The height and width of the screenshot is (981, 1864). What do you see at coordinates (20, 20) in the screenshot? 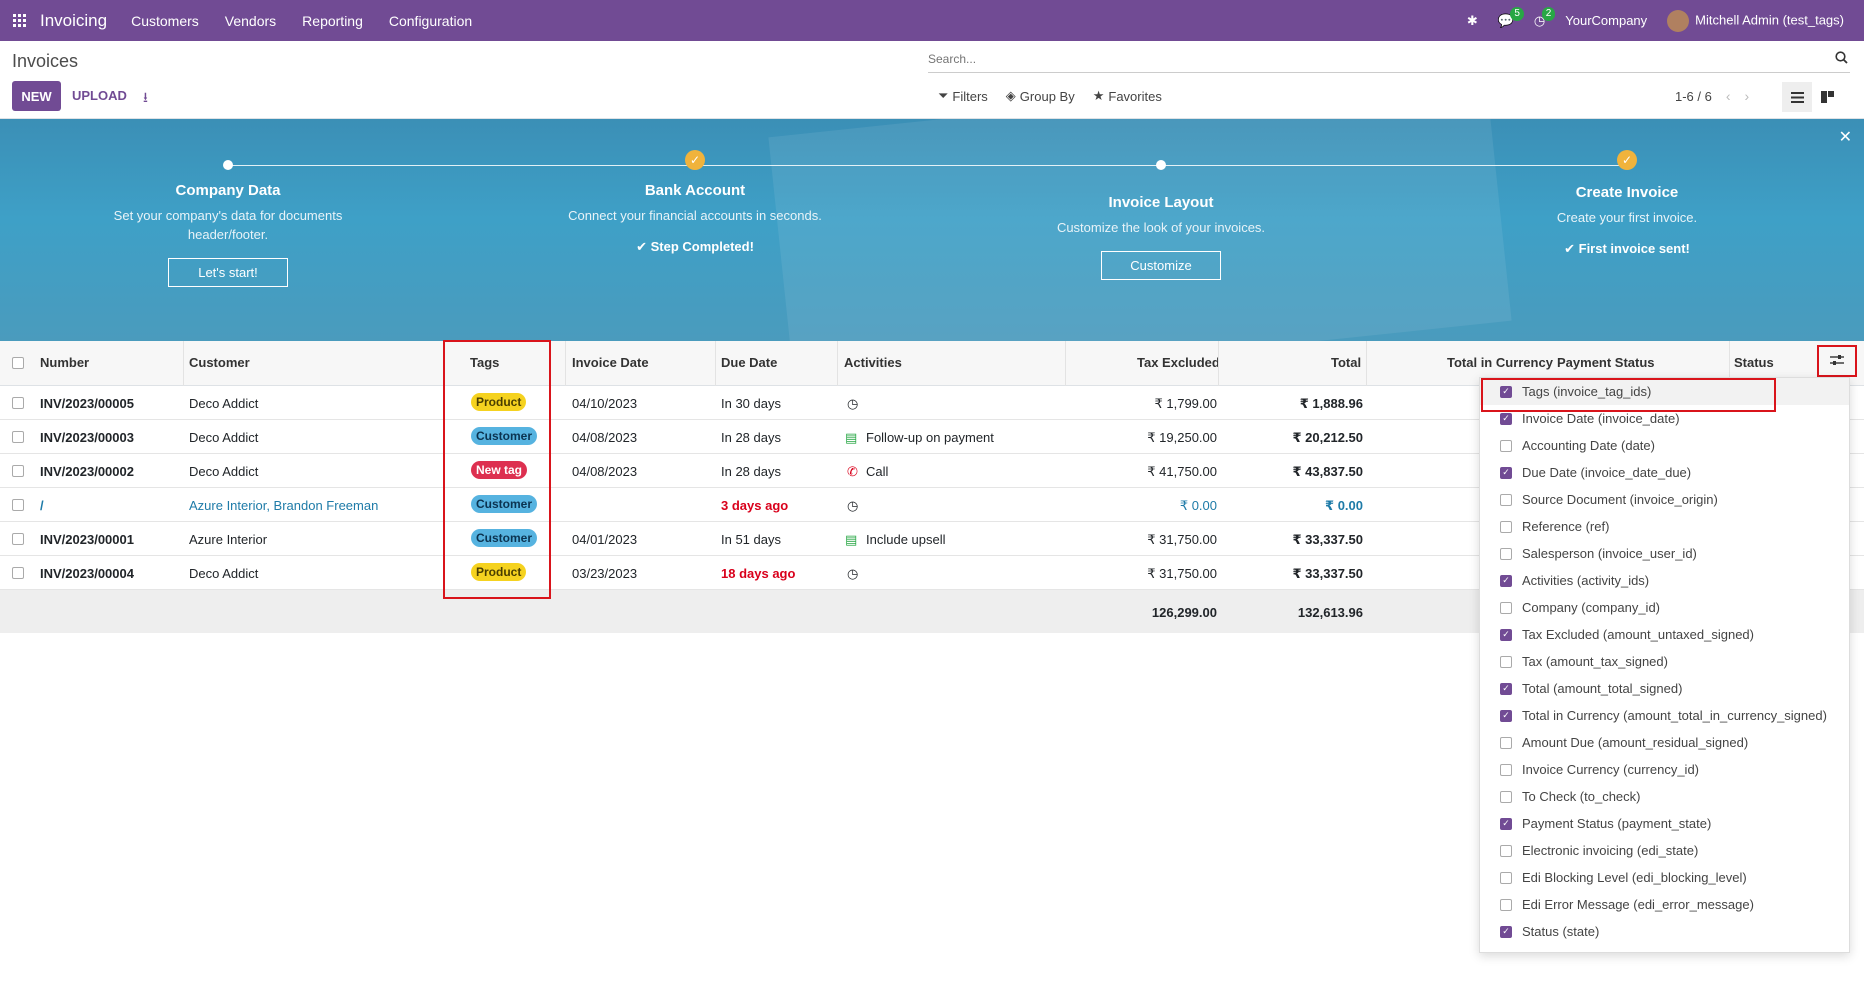
I see `apps-menu-icon` at bounding box center [20, 20].